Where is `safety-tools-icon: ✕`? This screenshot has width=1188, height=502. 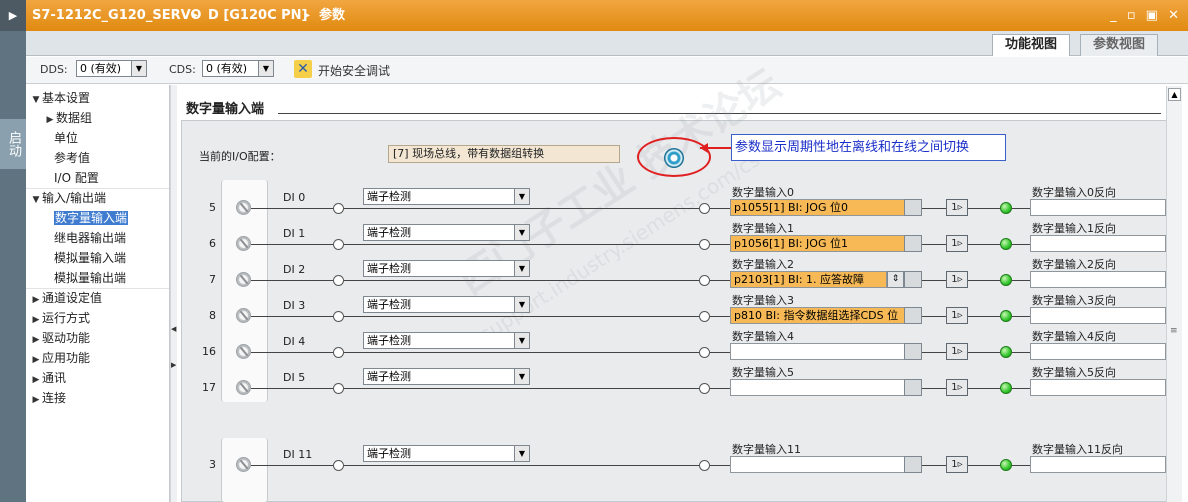 safety-tools-icon: ✕ is located at coordinates (303, 69).